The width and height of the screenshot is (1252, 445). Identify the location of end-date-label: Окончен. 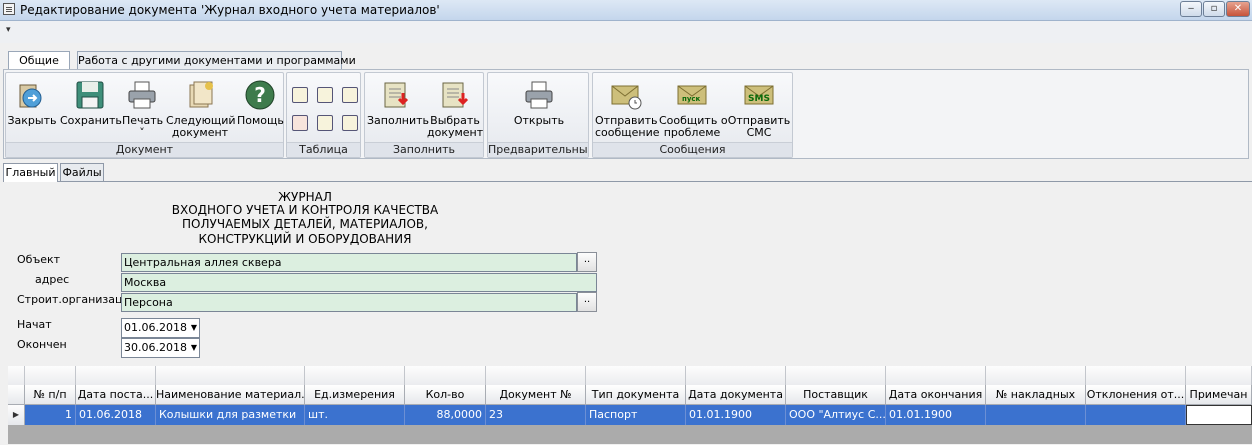
(42, 344).